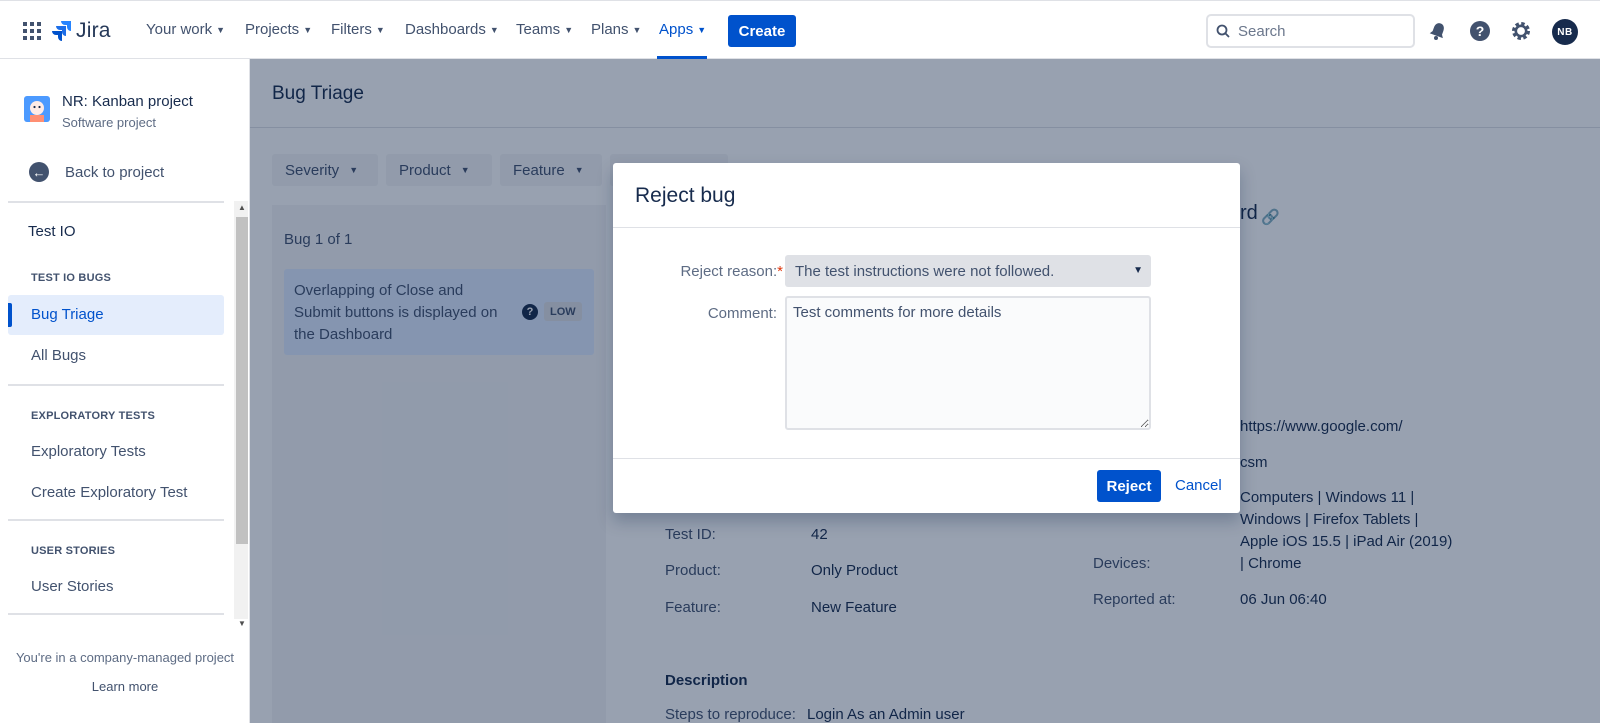 The image size is (1600, 723). Describe the element at coordinates (242, 207) in the screenshot. I see `scroll-up-arrow-icon: ▲` at that location.